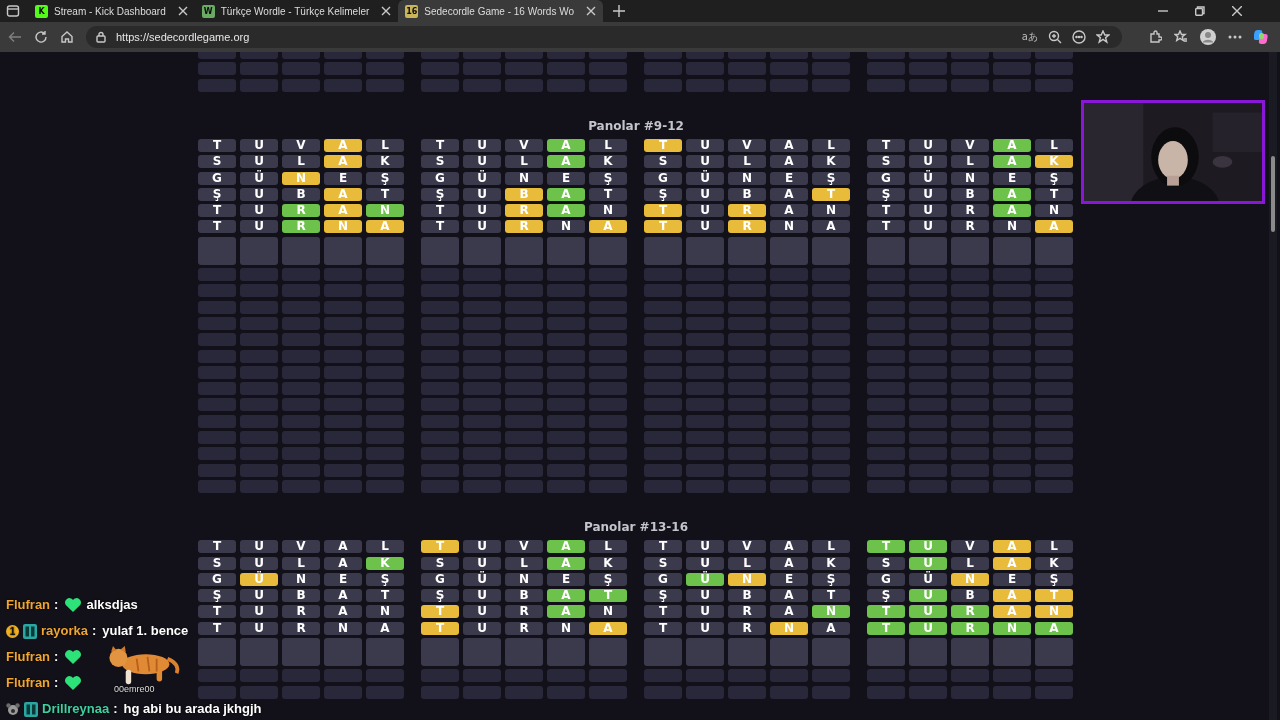 This screenshot has width=1280, height=720. What do you see at coordinates (41, 37) in the screenshot?
I see `refresh-icon` at bounding box center [41, 37].